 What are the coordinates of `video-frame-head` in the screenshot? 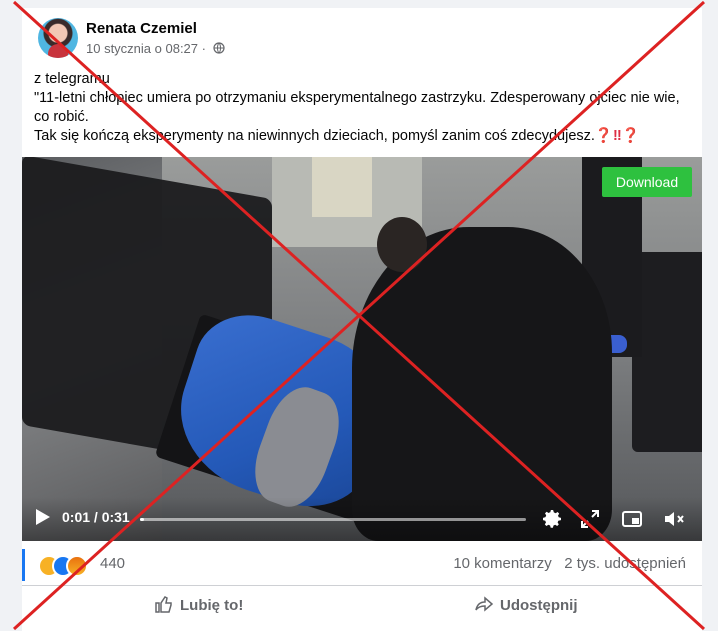 It's located at (402, 244).